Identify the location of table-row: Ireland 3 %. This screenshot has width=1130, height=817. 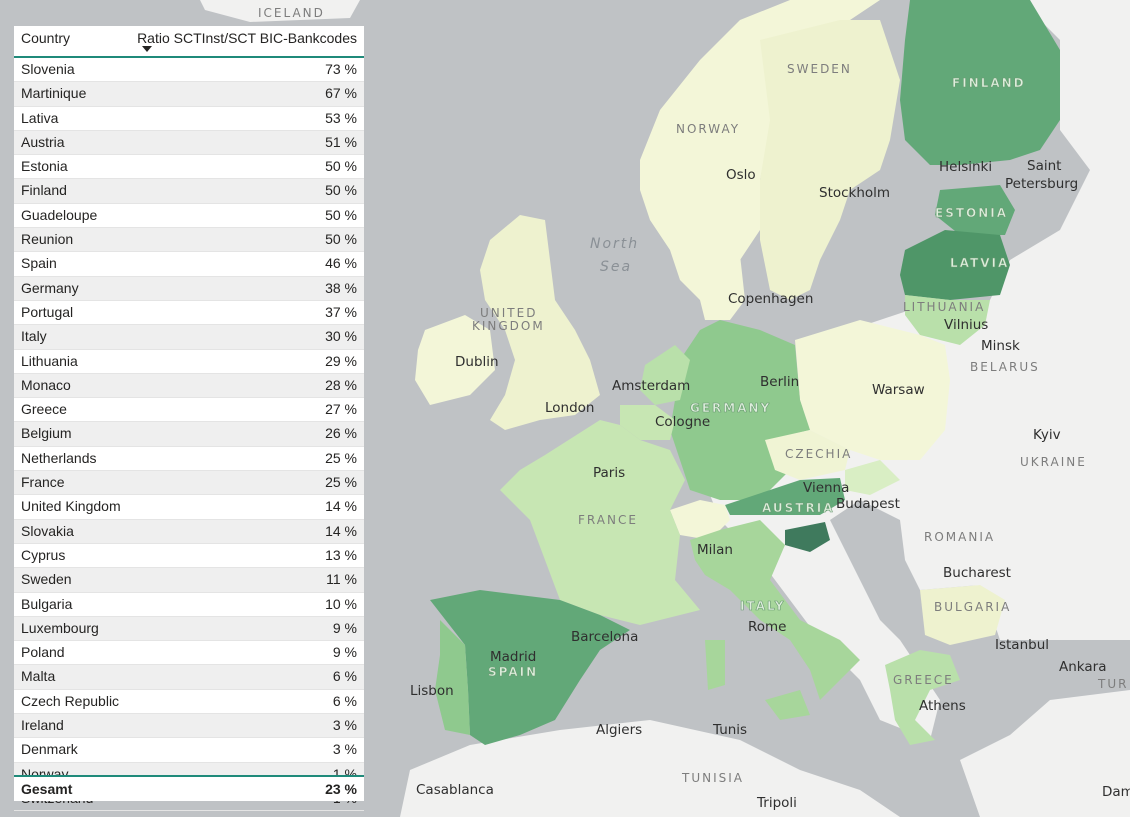
(189, 726).